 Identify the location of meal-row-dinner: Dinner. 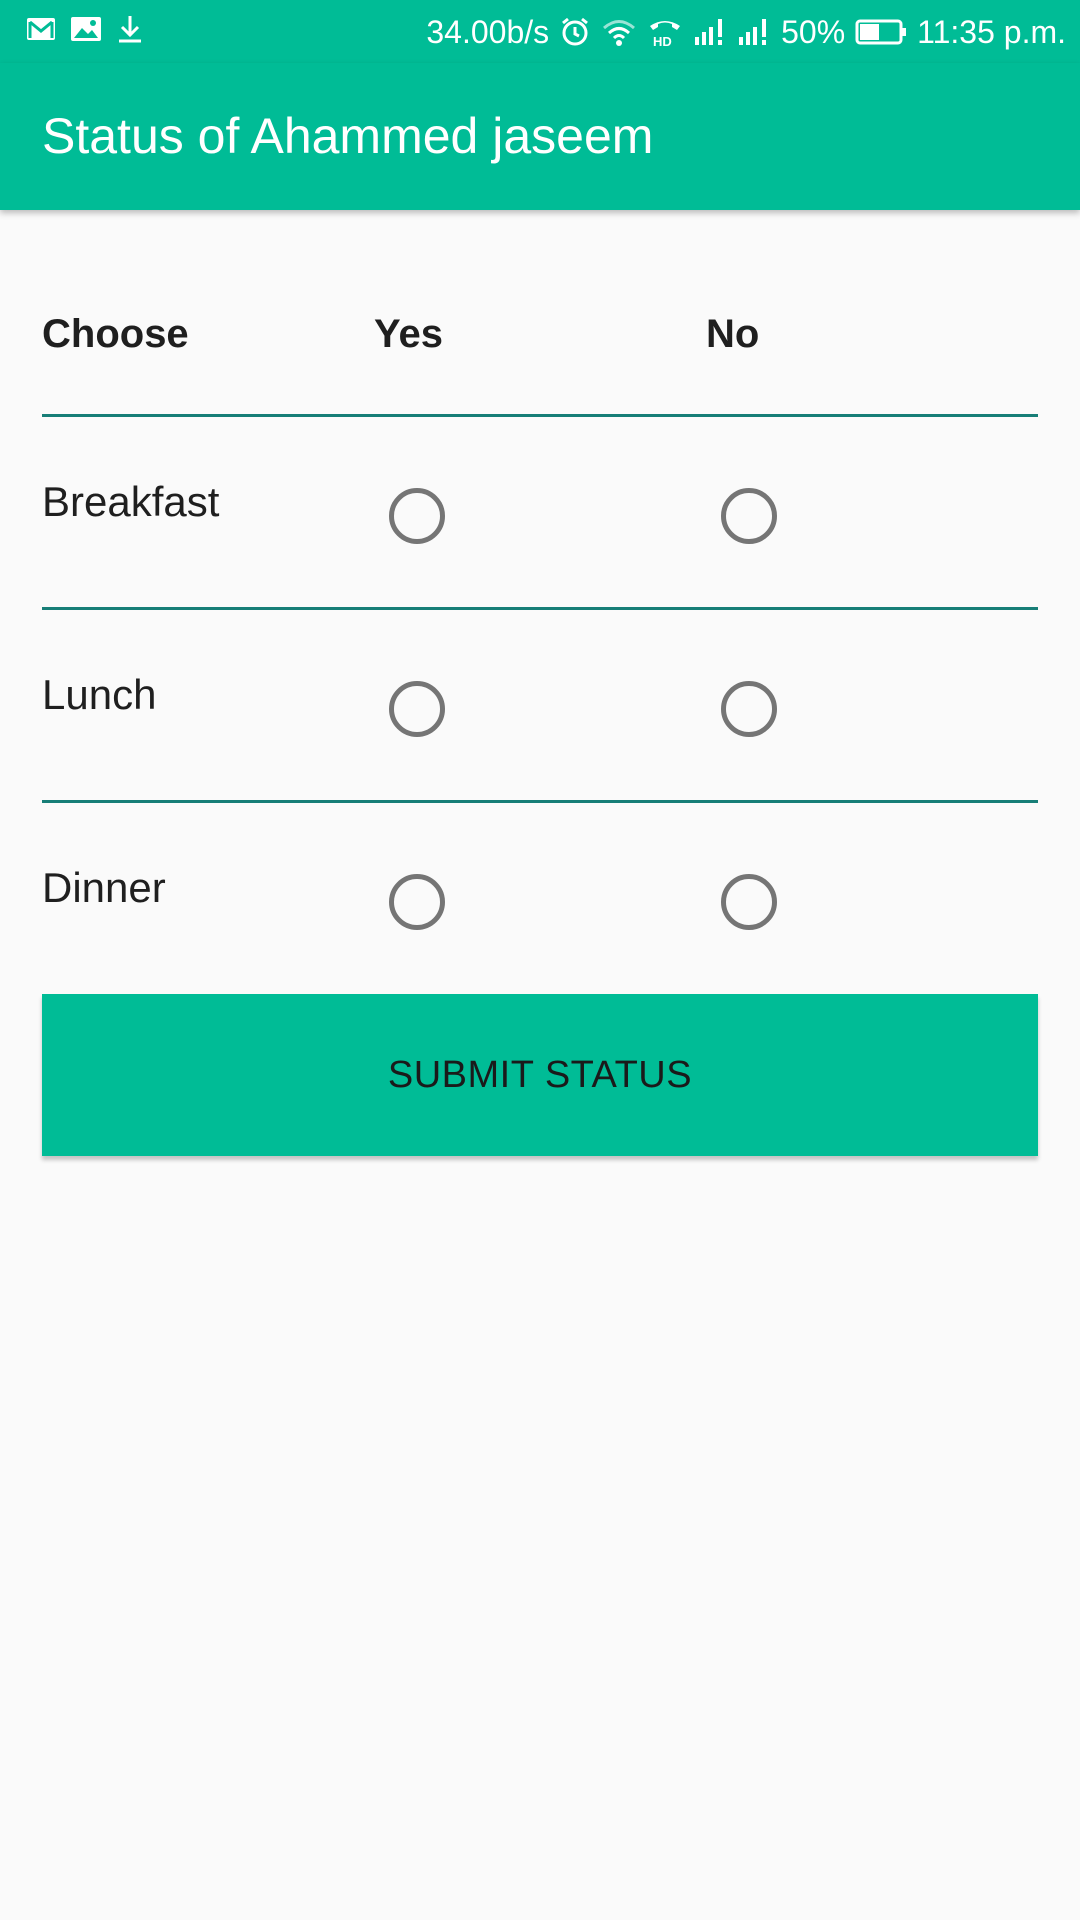
(540, 929).